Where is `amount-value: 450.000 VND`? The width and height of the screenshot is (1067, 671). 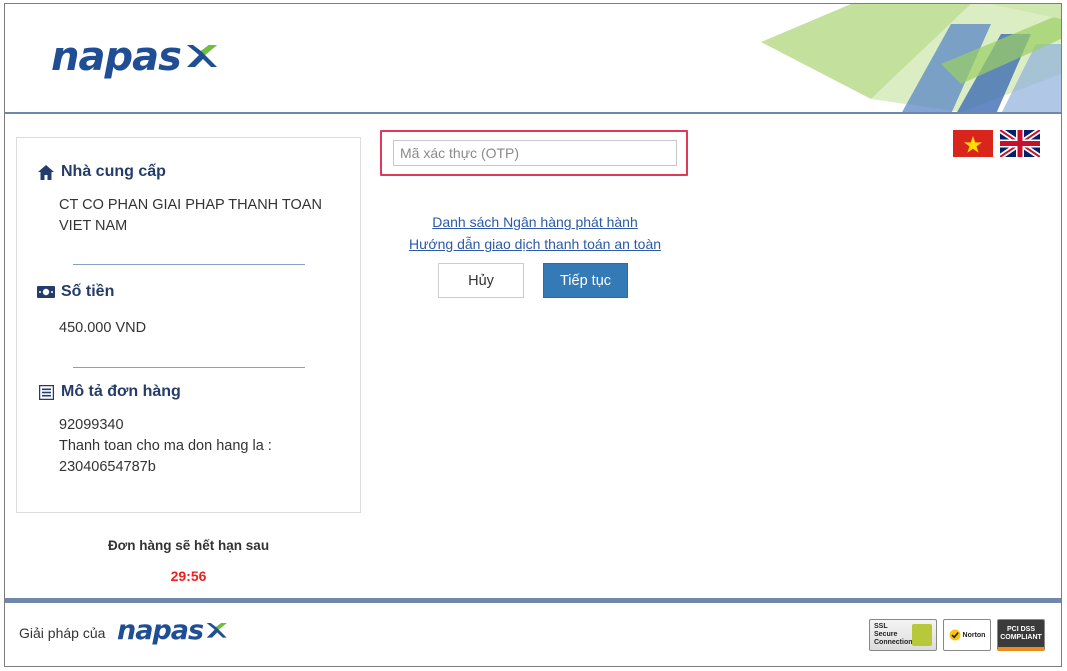 amount-value: 450.000 VND is located at coordinates (103, 328).